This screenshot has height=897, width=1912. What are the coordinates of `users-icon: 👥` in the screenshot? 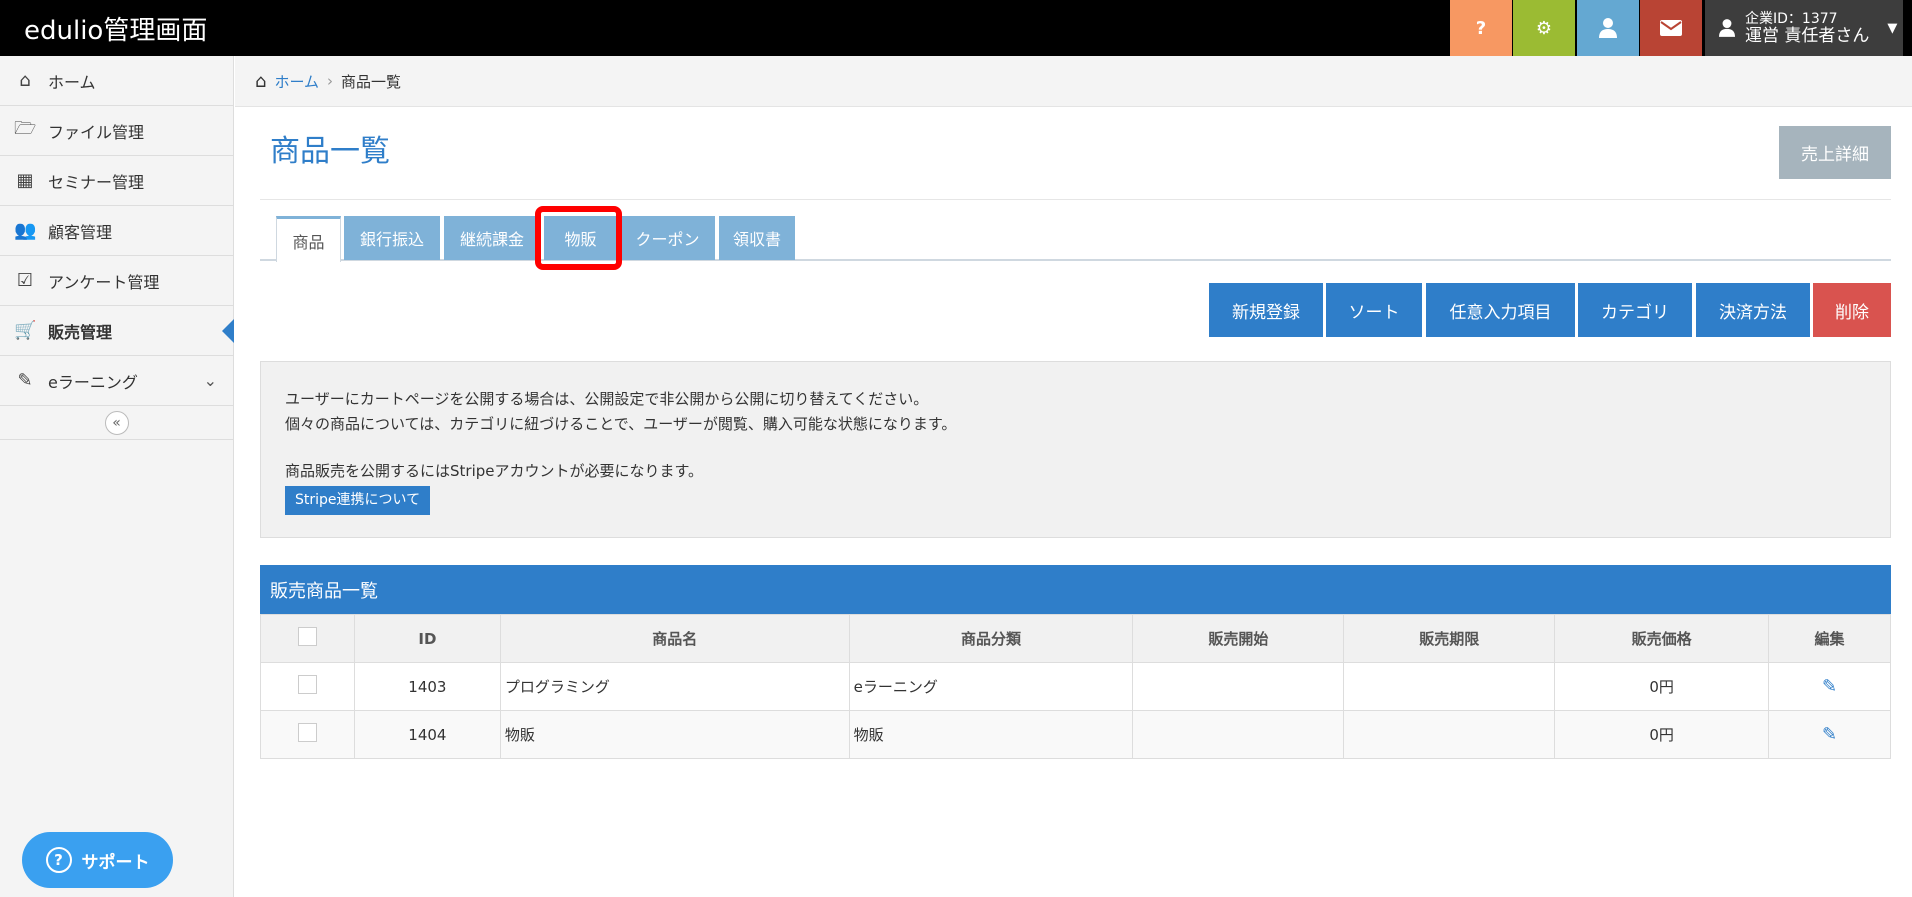 It's located at (25, 230).